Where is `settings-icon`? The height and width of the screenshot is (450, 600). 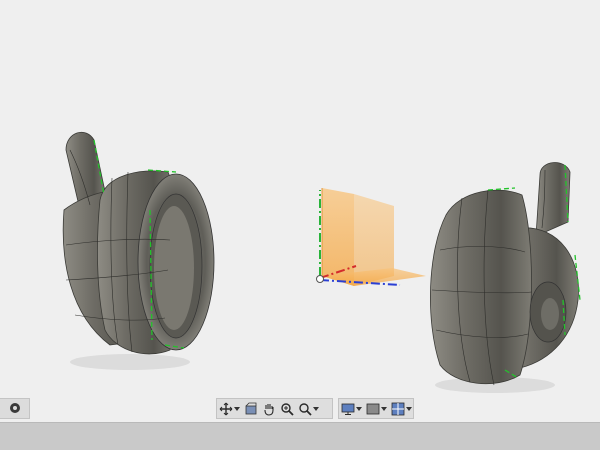
settings-icon is located at coordinates (15, 408).